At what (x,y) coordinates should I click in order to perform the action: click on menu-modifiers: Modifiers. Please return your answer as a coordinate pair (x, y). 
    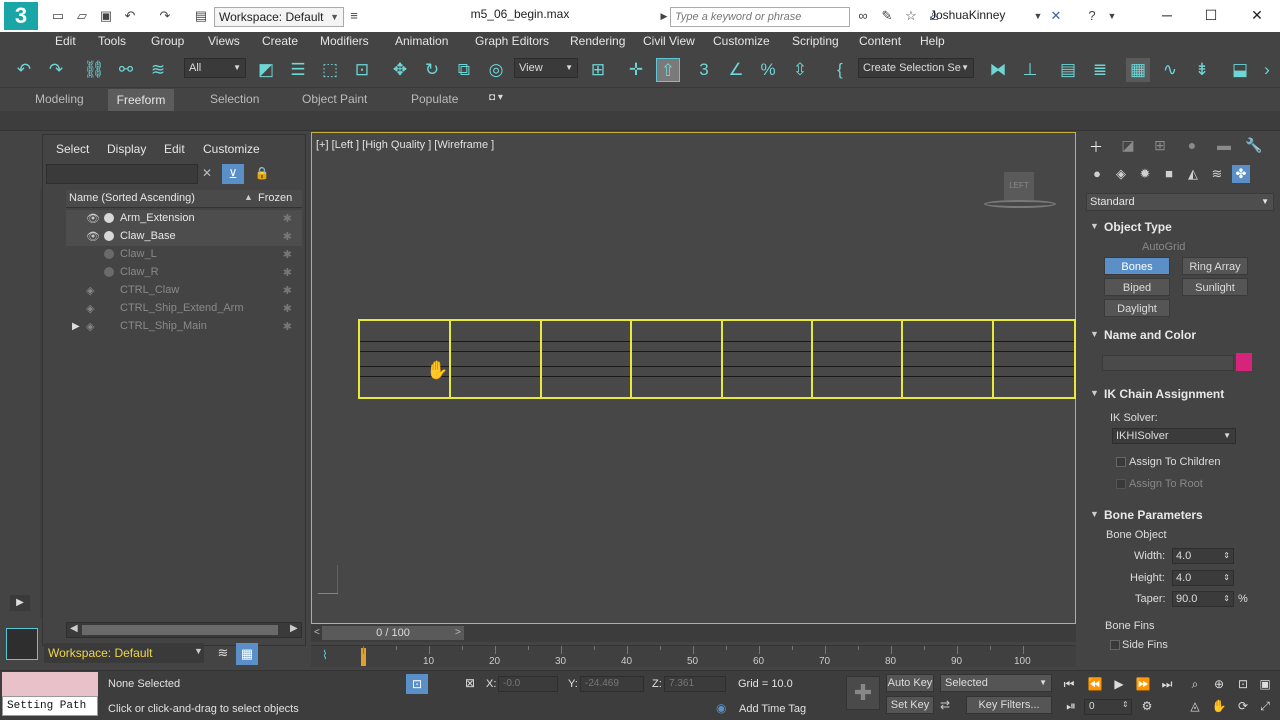
    Looking at the image, I should click on (344, 41).